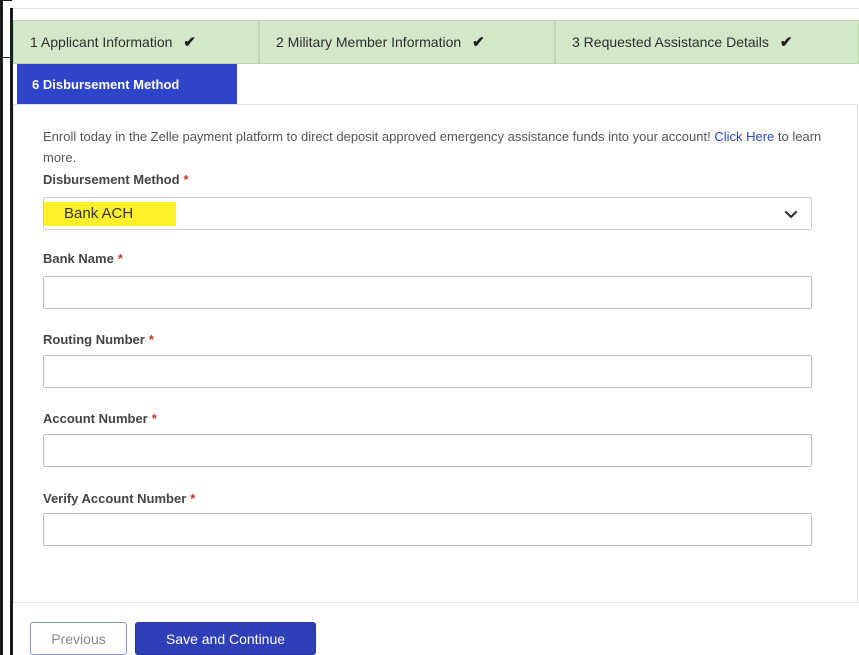  What do you see at coordinates (427, 213) in the screenshot?
I see `disbursement-method-select: Bank ACH` at bounding box center [427, 213].